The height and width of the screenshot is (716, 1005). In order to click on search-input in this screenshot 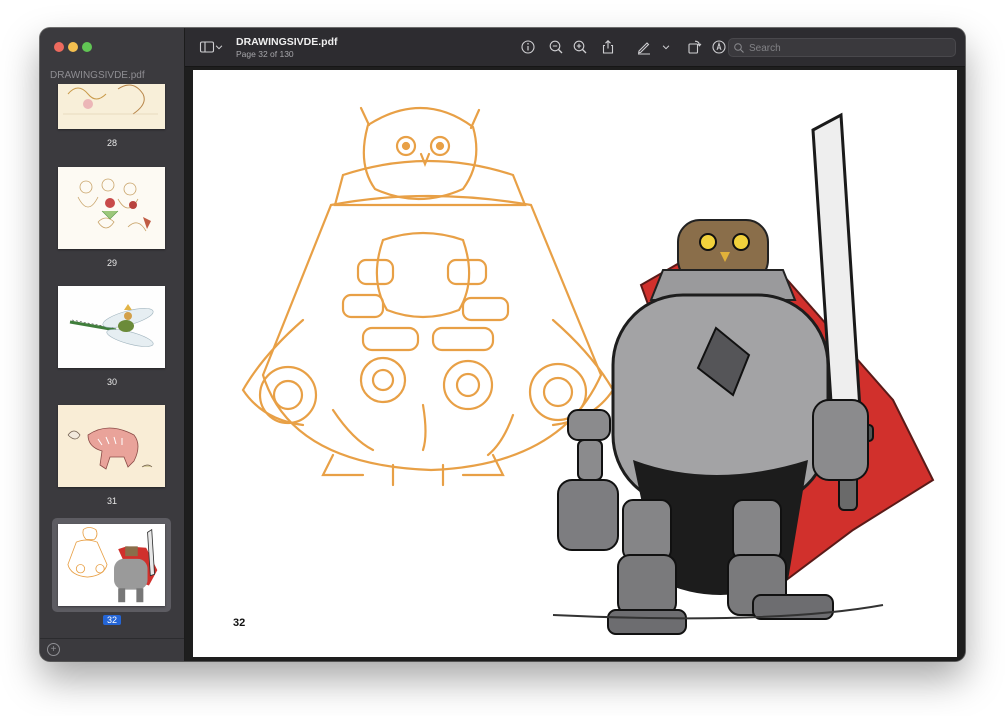, I will do `click(849, 48)`.